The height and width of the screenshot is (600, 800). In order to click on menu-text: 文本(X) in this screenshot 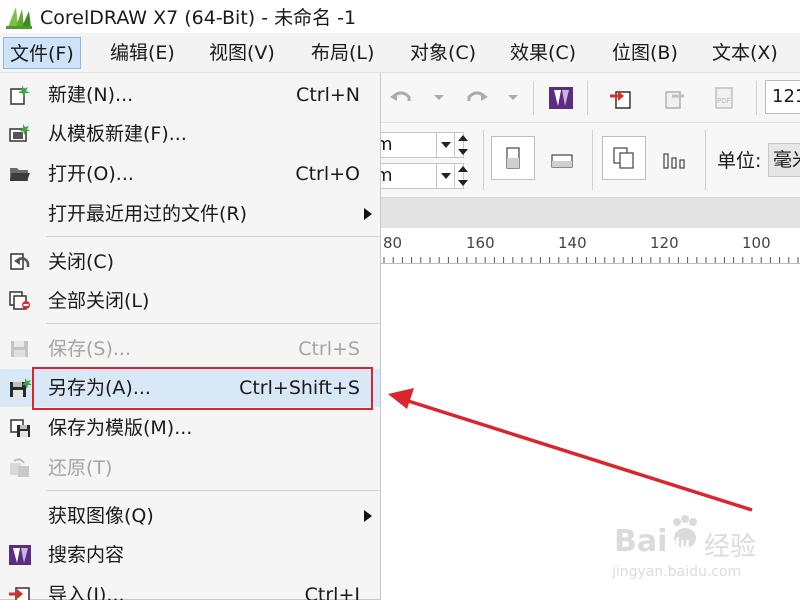, I will do `click(745, 53)`.